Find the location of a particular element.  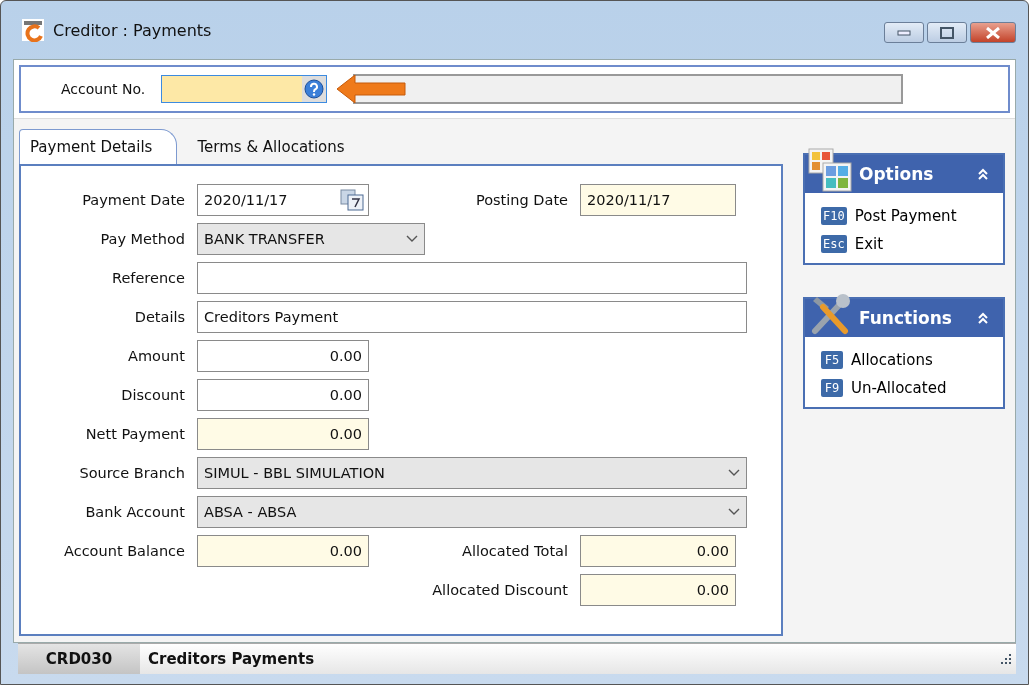

panel-action: F5 Allocations is located at coordinates (904, 360).